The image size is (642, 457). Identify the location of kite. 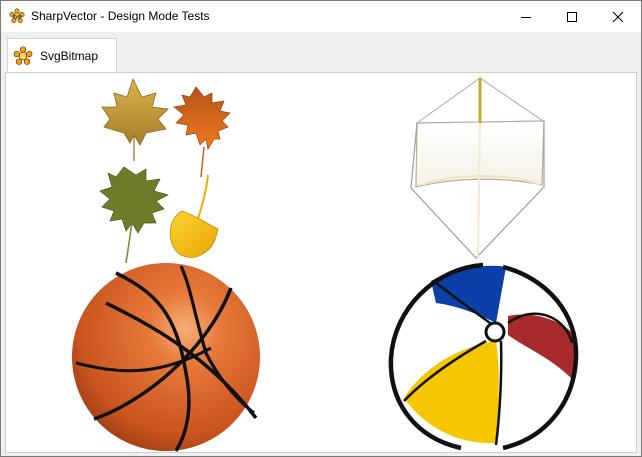
(477, 168).